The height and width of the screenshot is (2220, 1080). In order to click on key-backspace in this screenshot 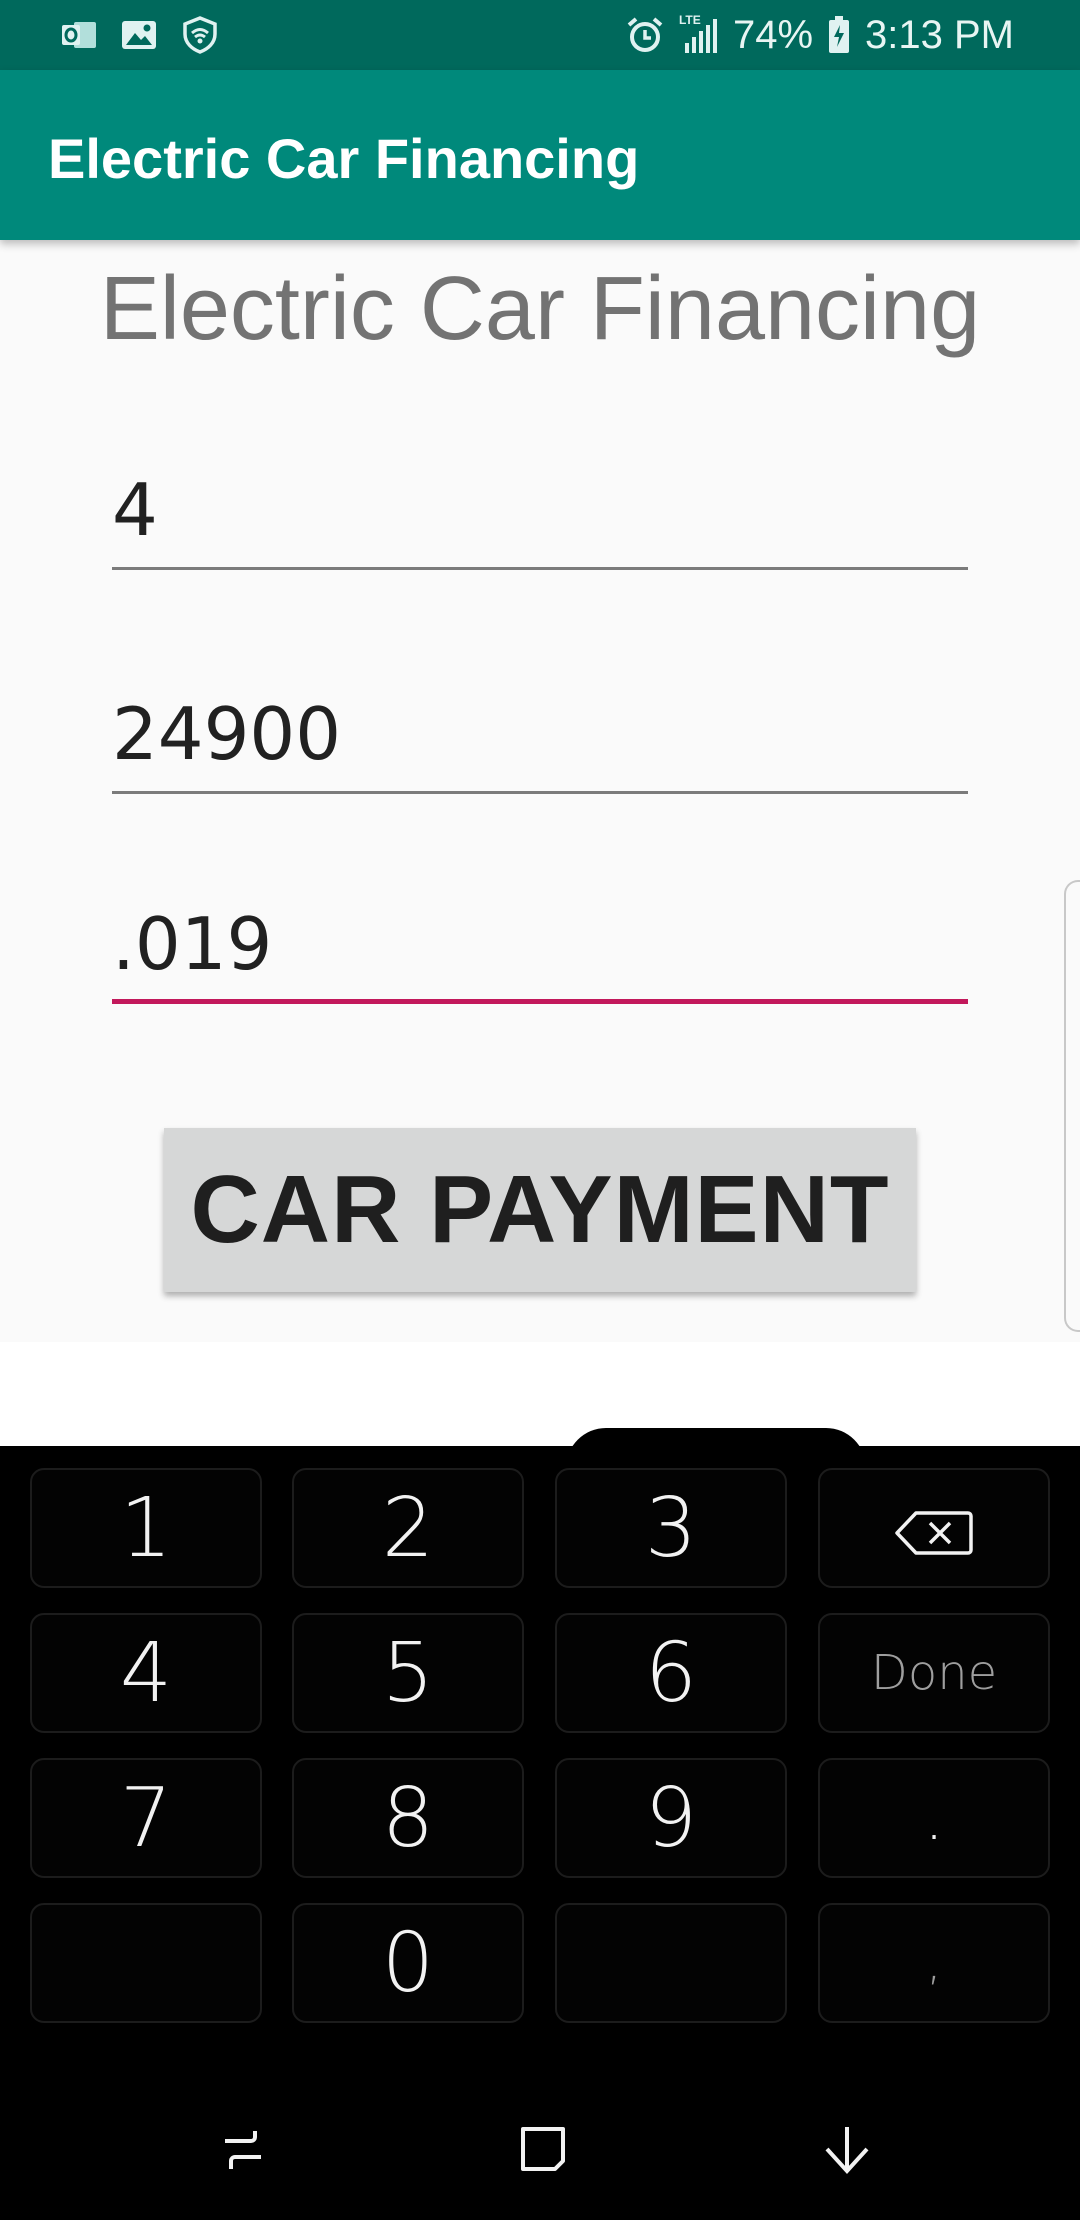, I will do `click(934, 1528)`.